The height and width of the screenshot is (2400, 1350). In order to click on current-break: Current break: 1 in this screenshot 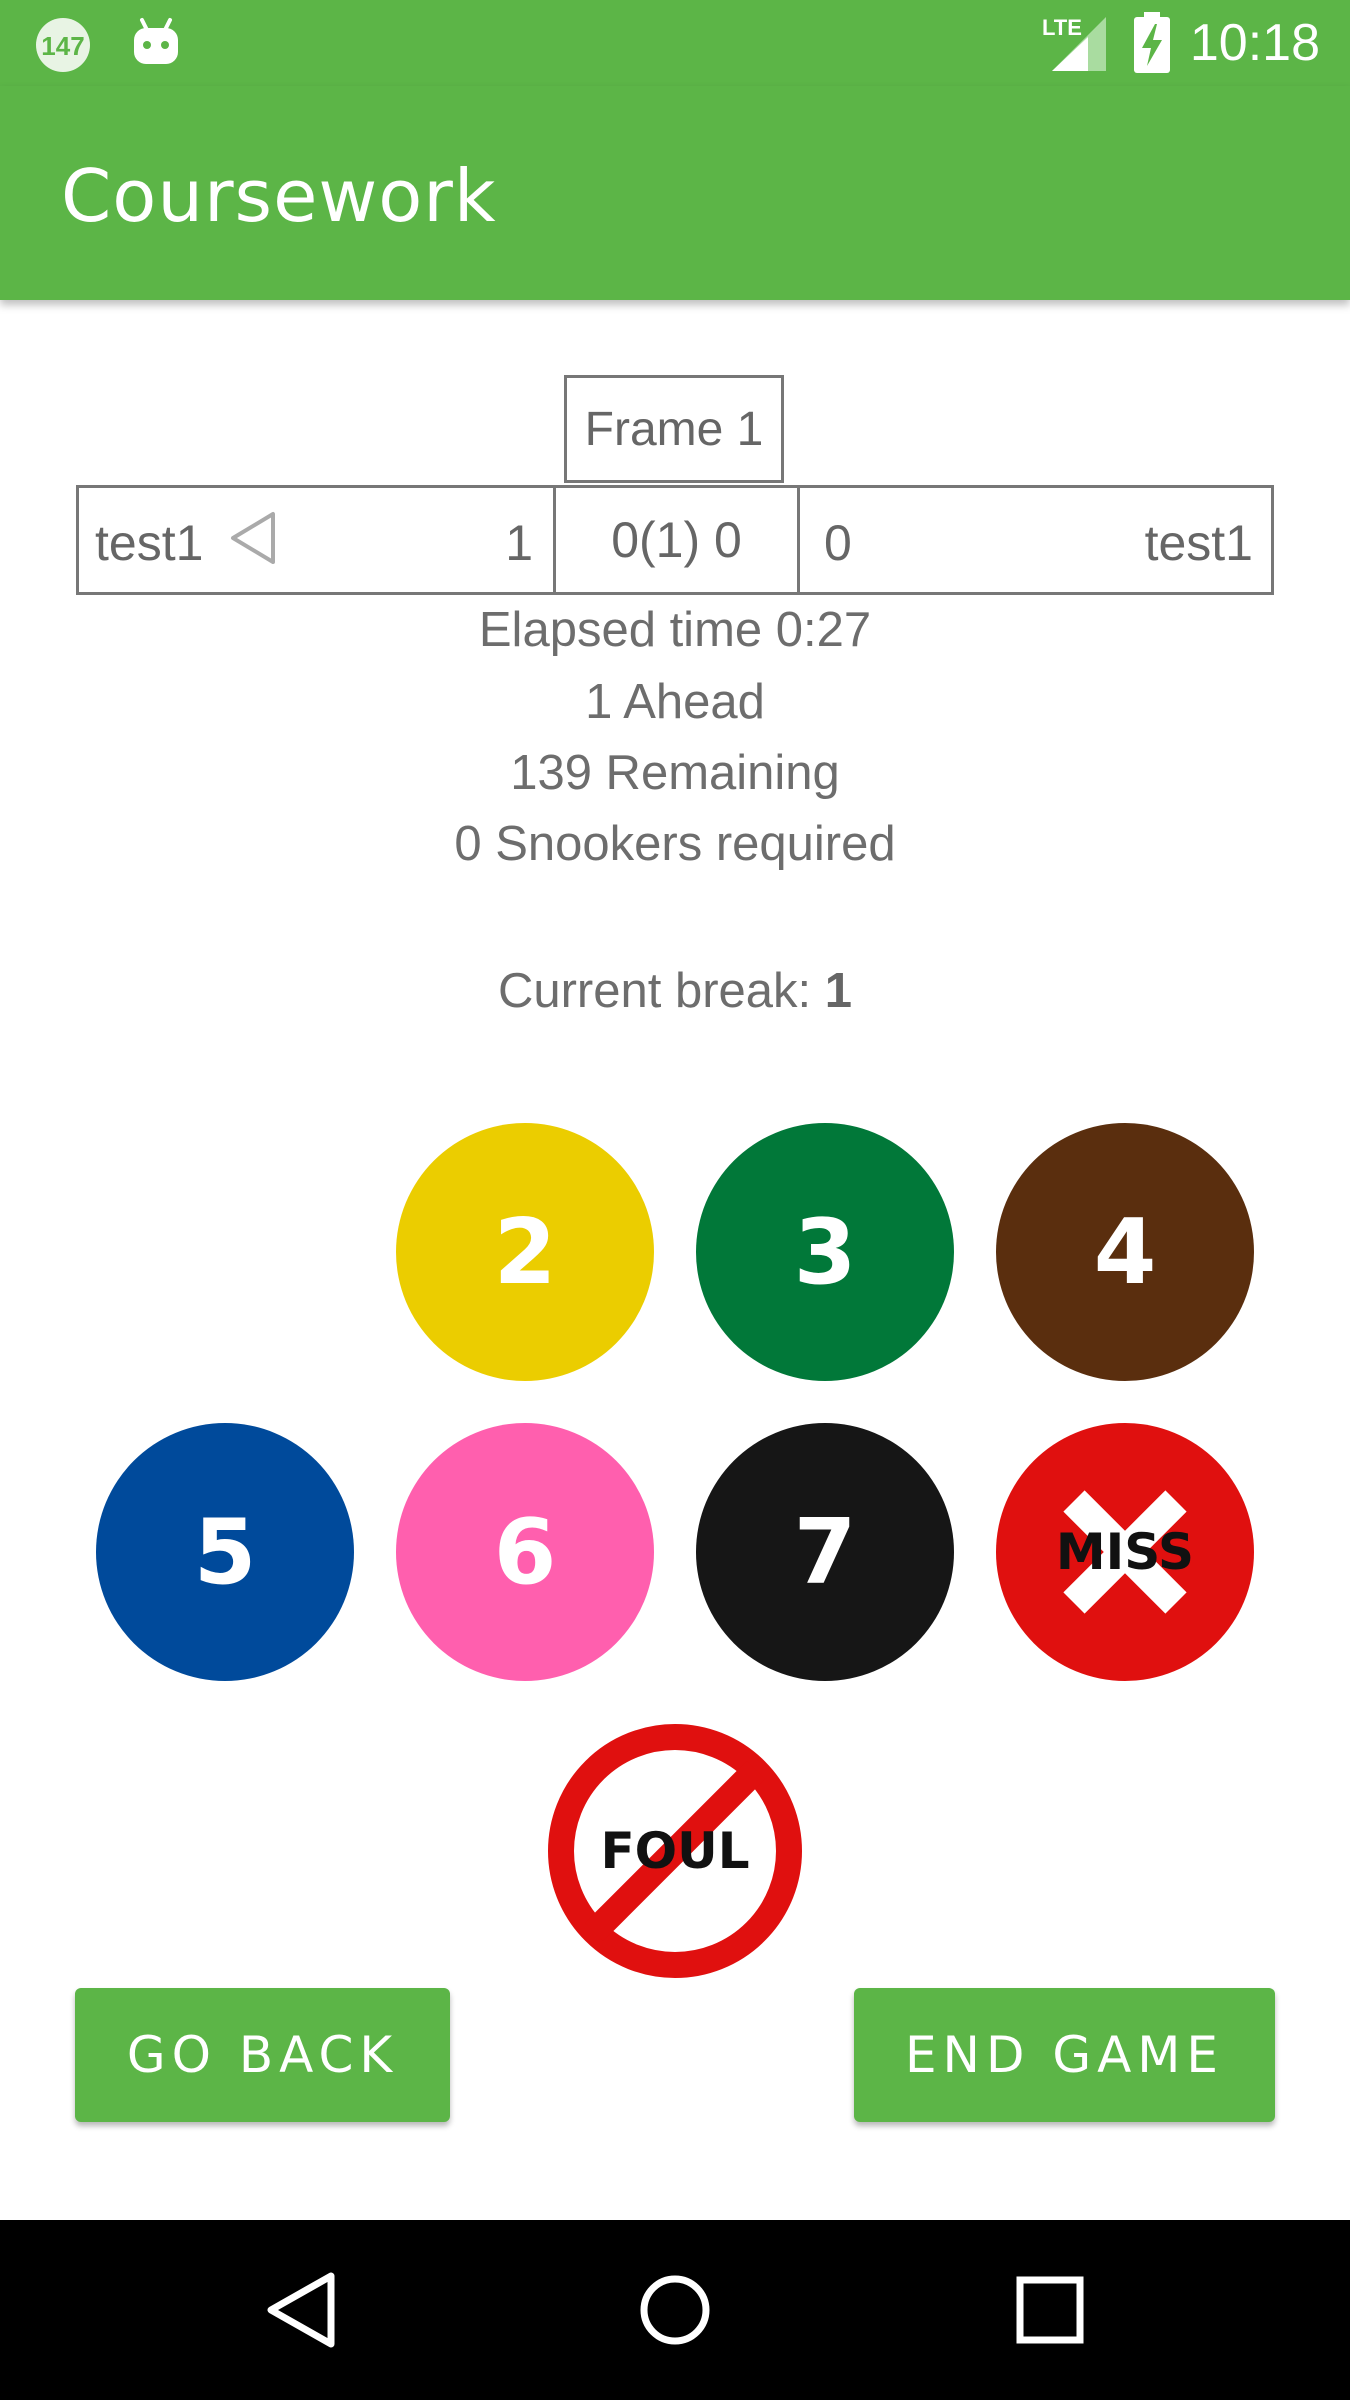, I will do `click(675, 991)`.